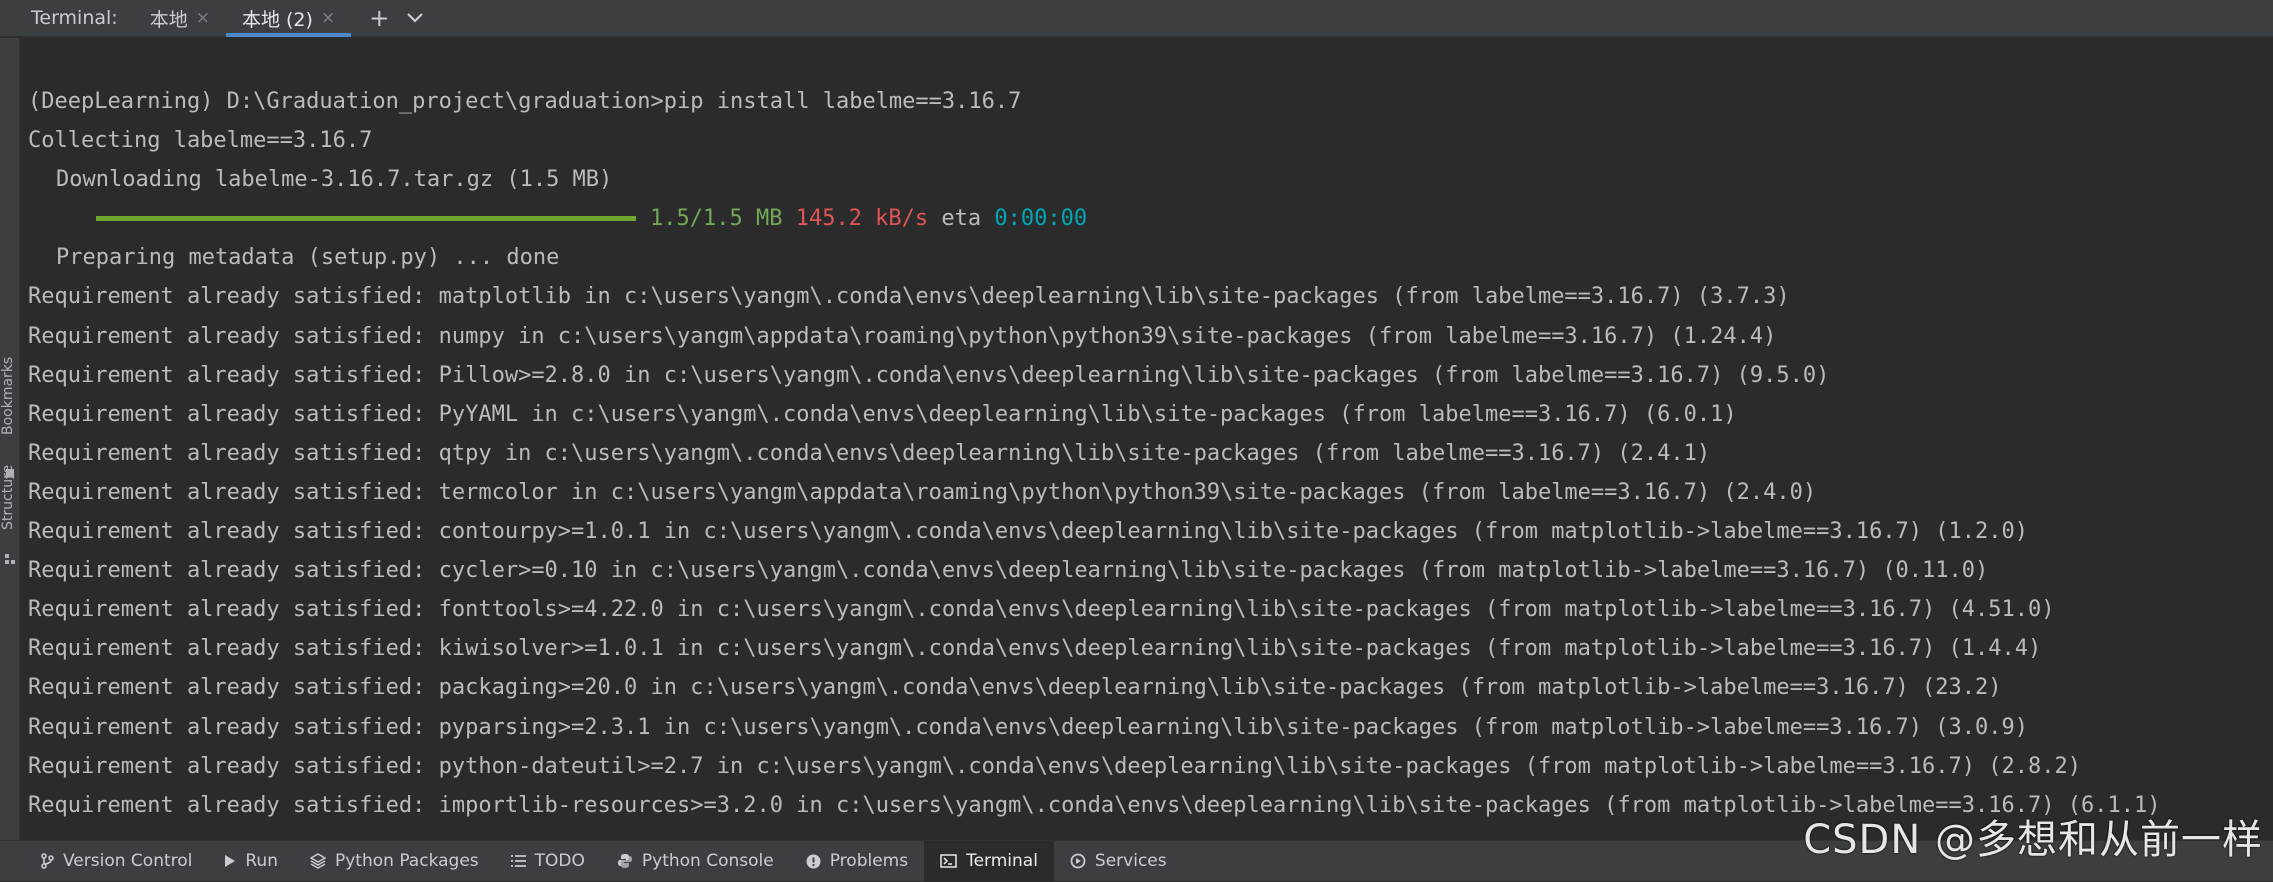  I want to click on branch-icon, so click(47, 861).